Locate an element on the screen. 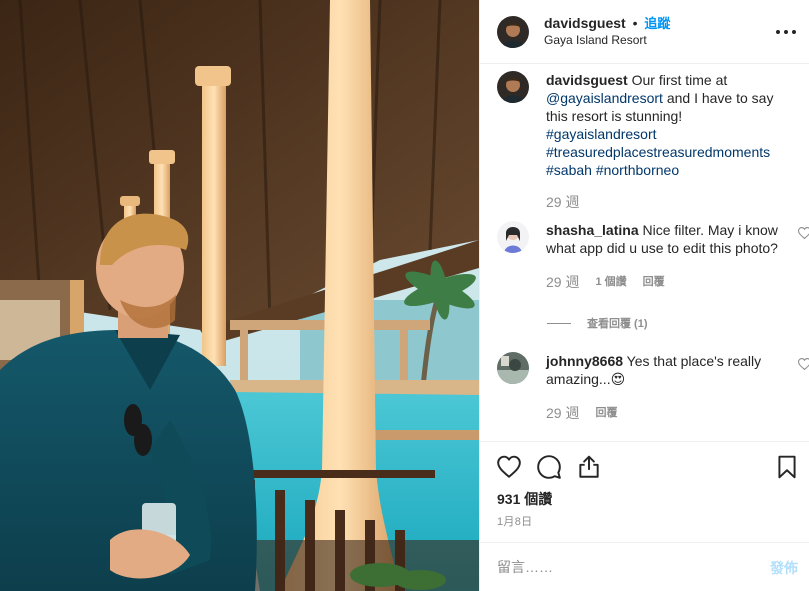 Image resolution: width=809 pixels, height=591 pixels. add-comment-bar: 發佈 is located at coordinates (644, 566).